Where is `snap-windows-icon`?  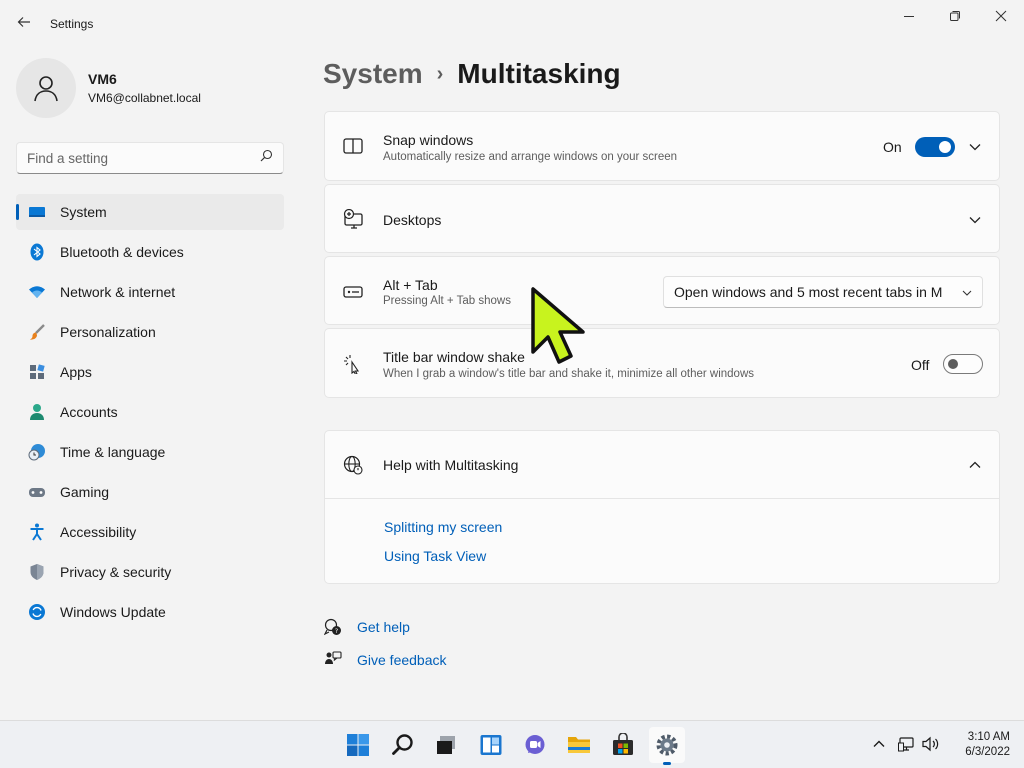 snap-windows-icon is located at coordinates (353, 146).